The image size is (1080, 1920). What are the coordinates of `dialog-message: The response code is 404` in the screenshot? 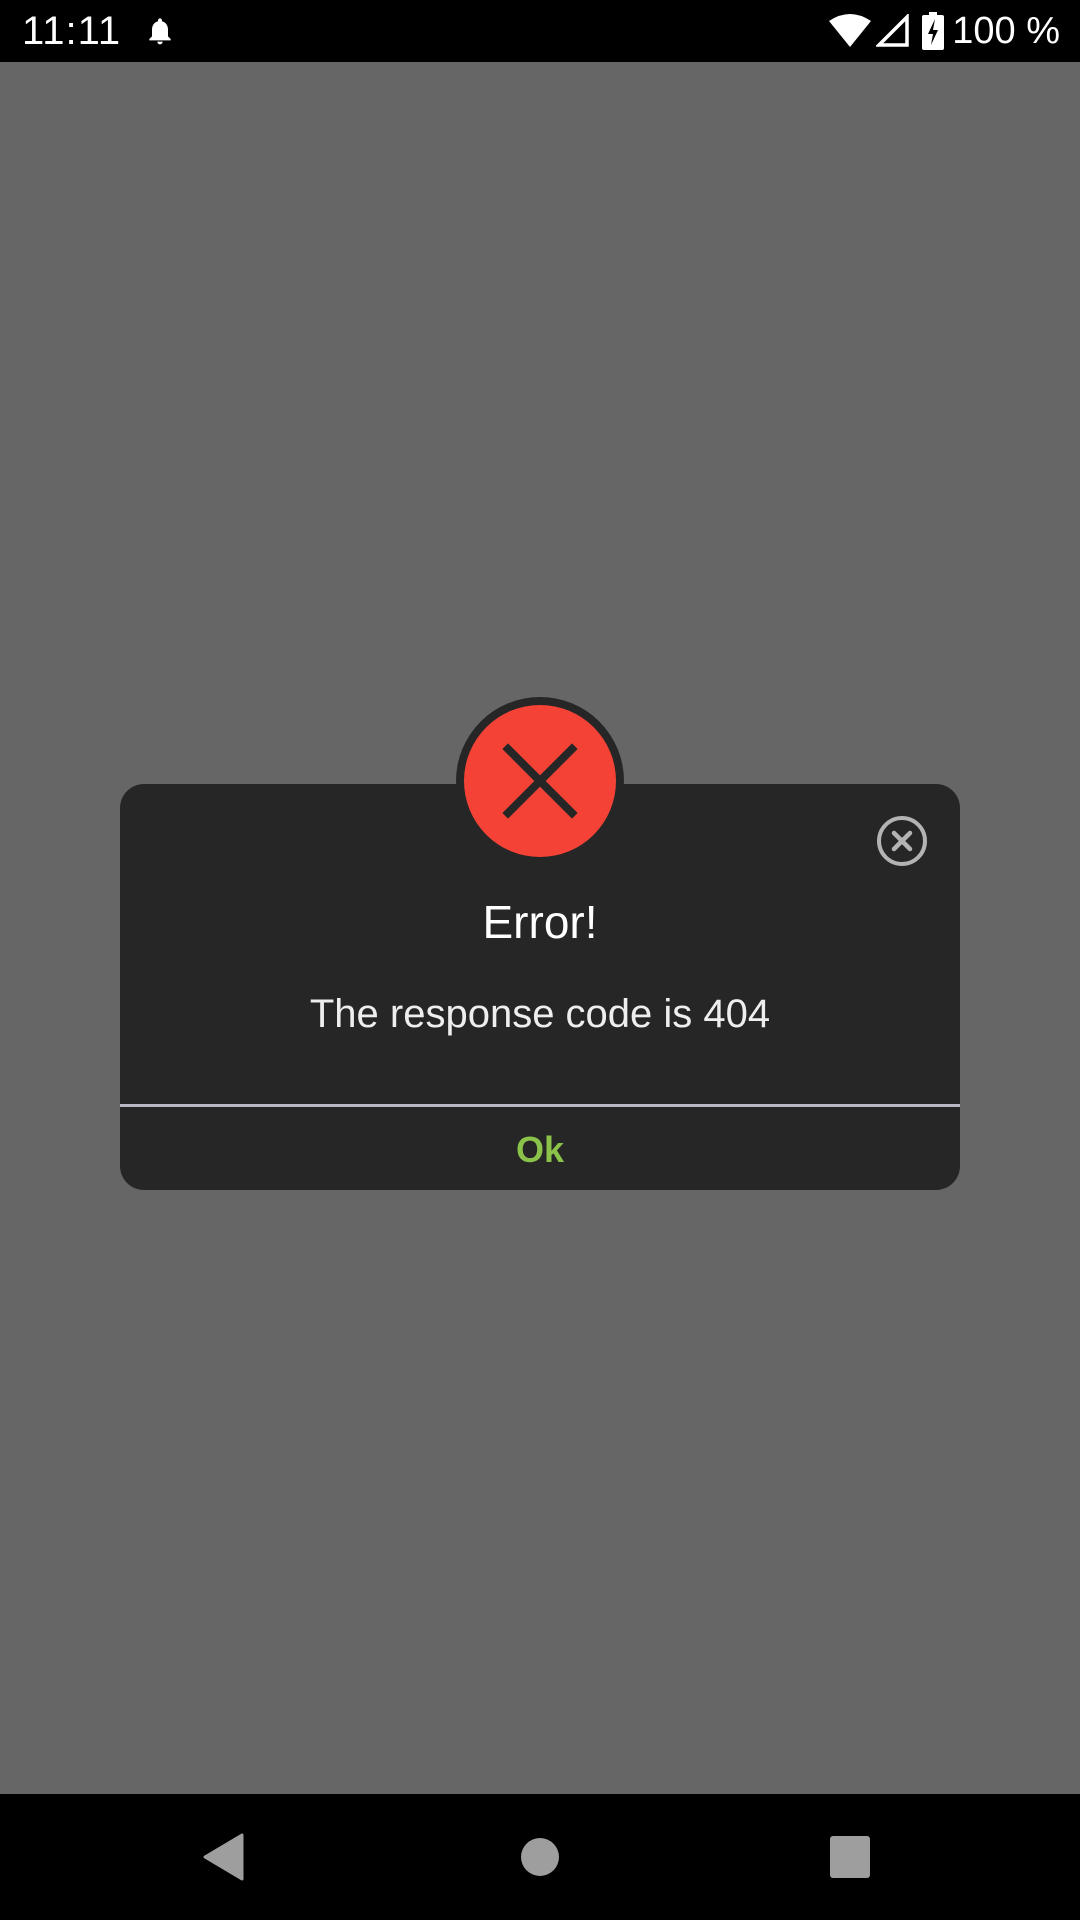 It's located at (540, 1014).